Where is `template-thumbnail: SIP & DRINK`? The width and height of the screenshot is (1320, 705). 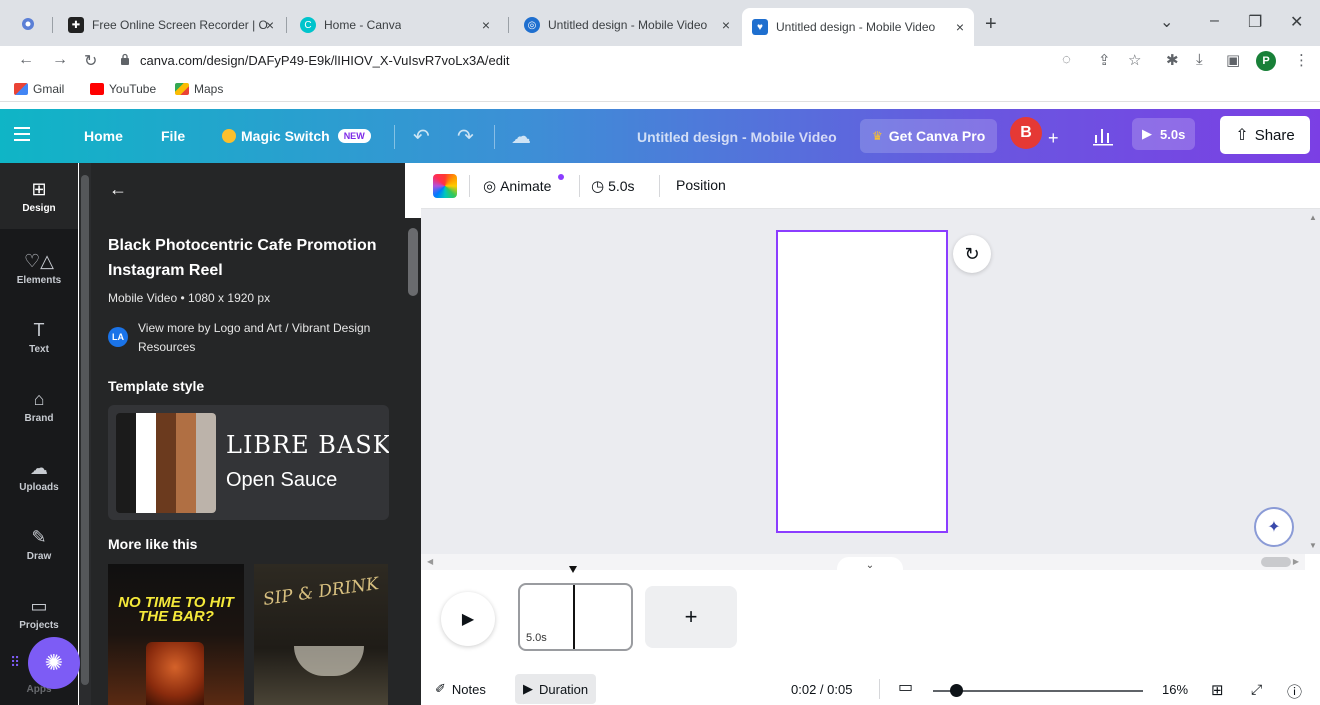 template-thumbnail: SIP & DRINK is located at coordinates (321, 634).